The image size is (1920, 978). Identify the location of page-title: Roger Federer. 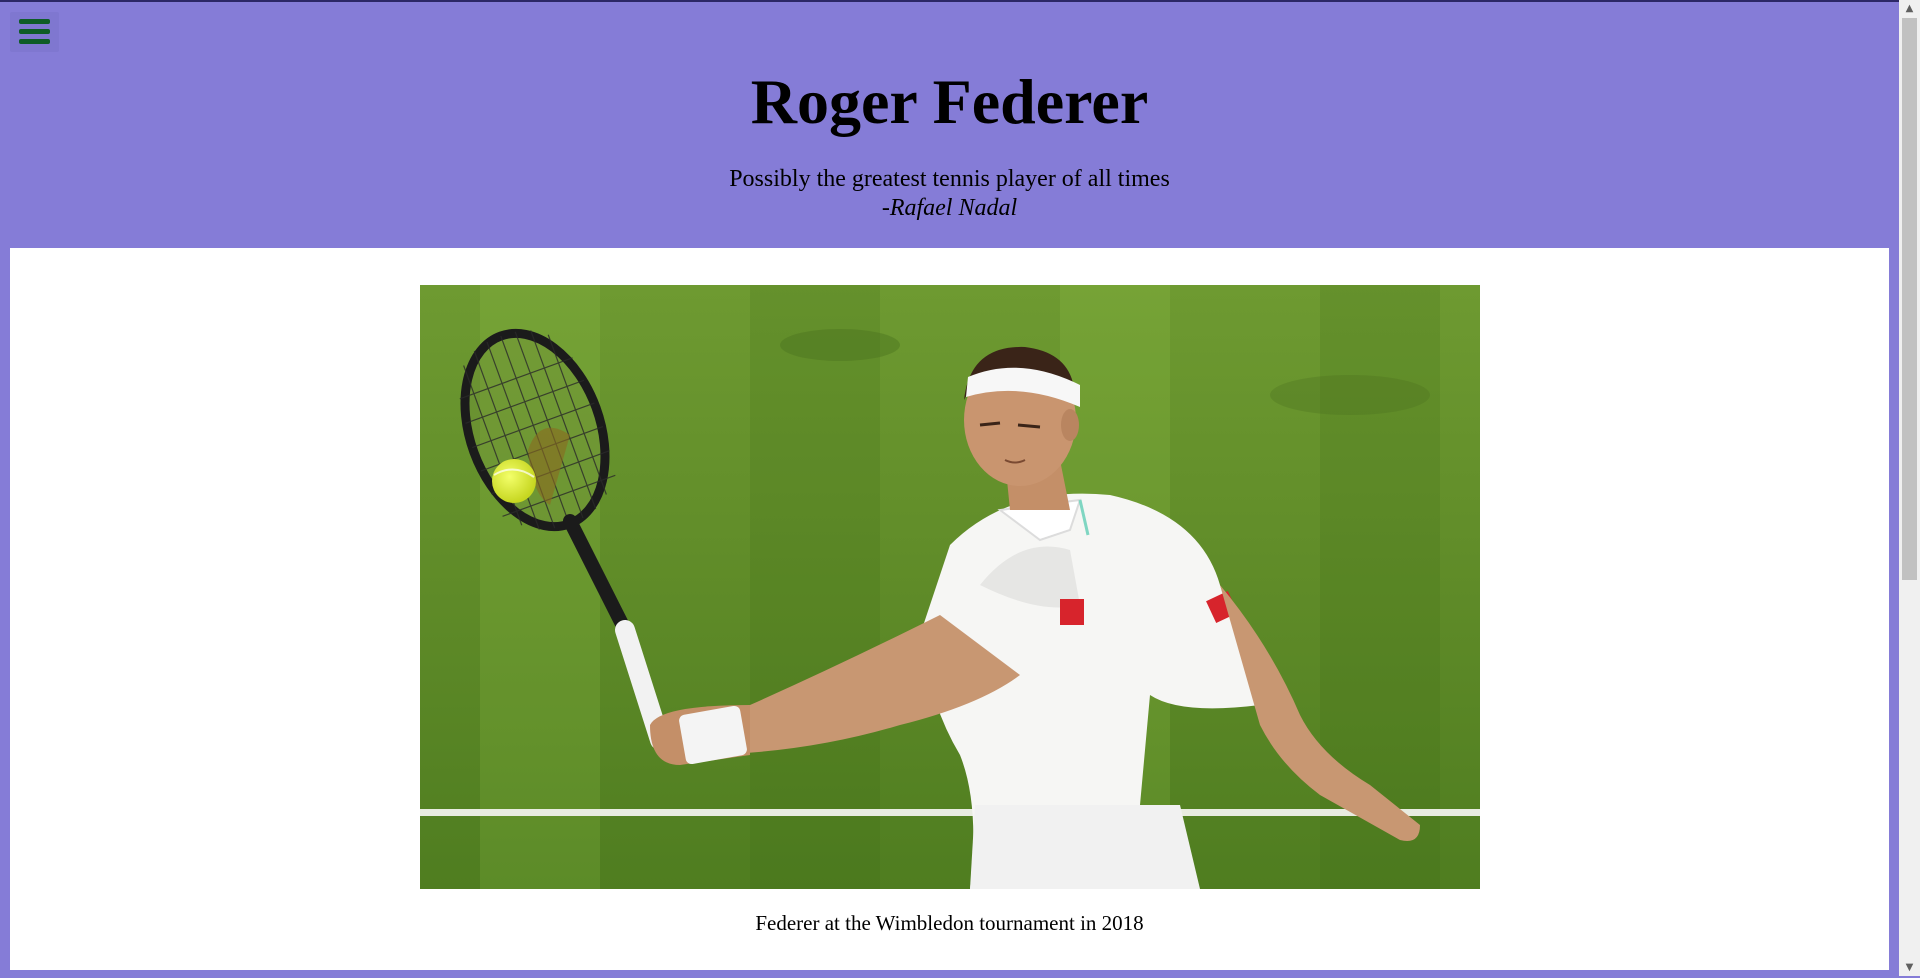
(949, 101).